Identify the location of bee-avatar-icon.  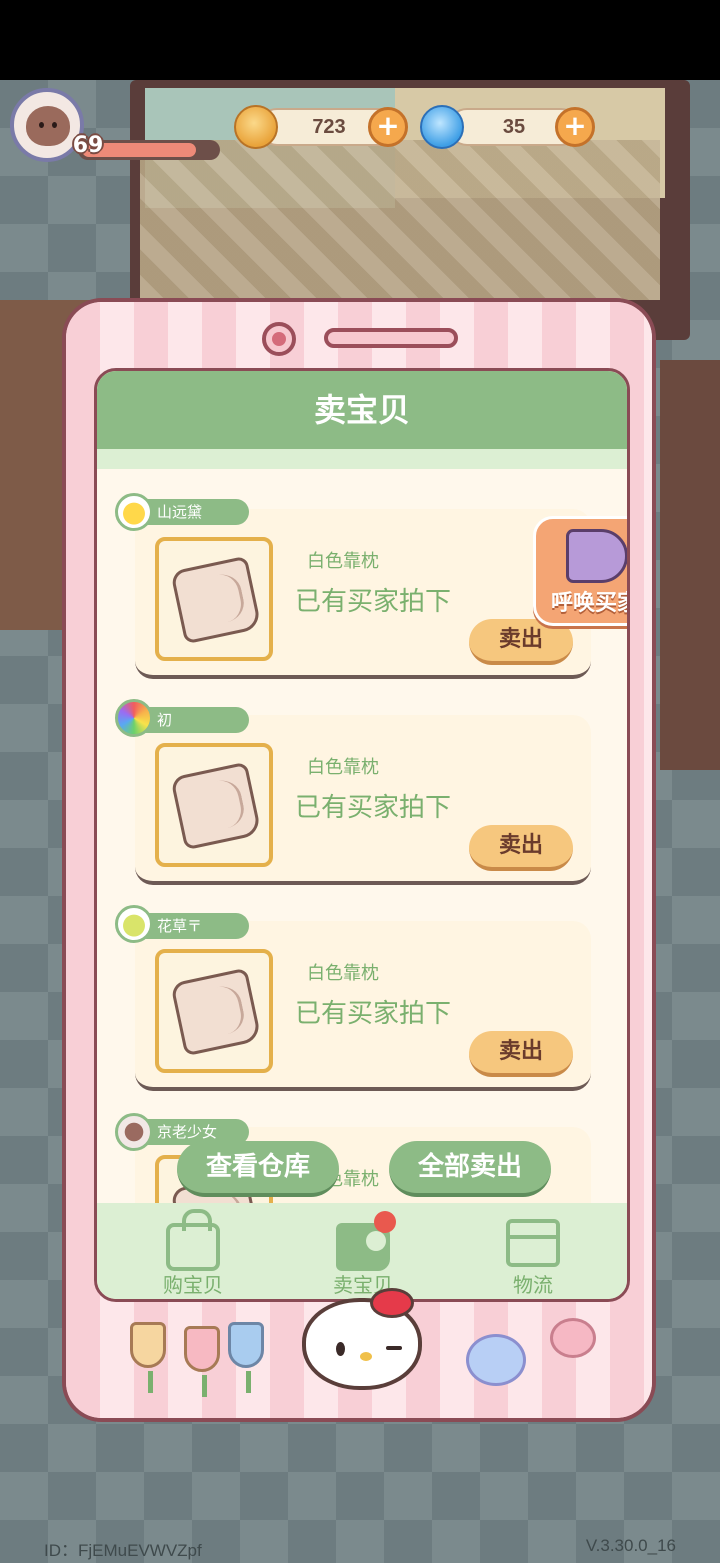
(134, 512).